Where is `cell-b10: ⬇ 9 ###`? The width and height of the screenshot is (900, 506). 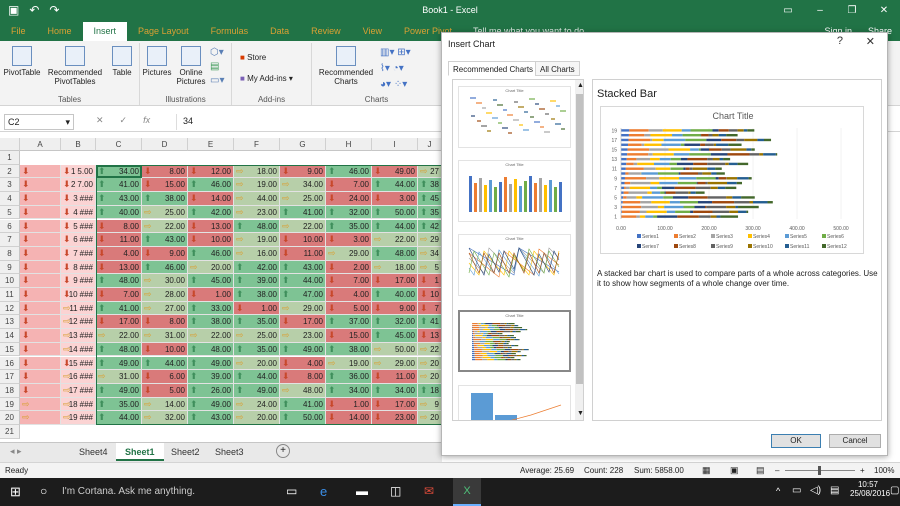
cell-b10: ⬇ 9 ### is located at coordinates (78, 281).